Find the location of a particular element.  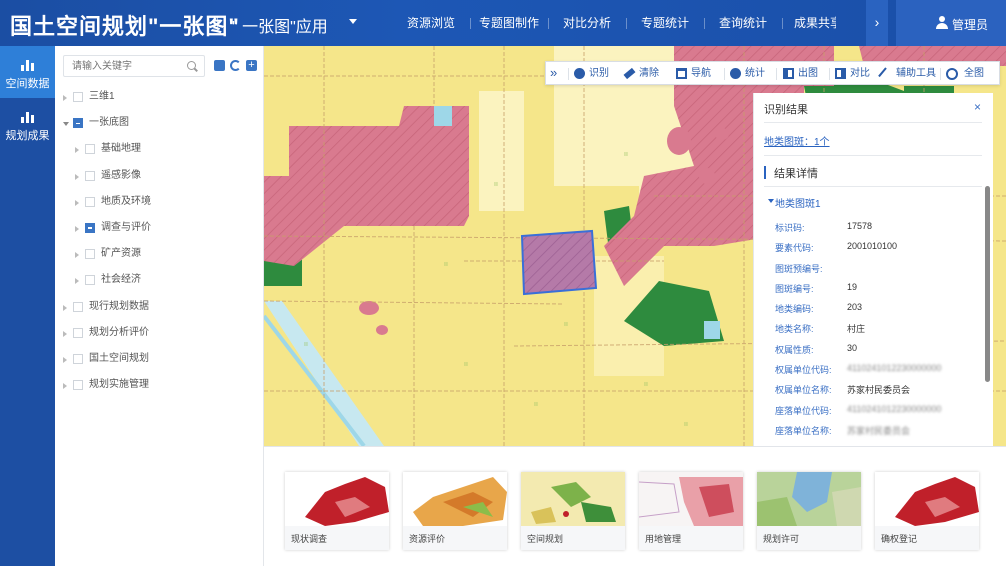

tree-row-label: 调查与评价 is located at coordinates (126, 227).